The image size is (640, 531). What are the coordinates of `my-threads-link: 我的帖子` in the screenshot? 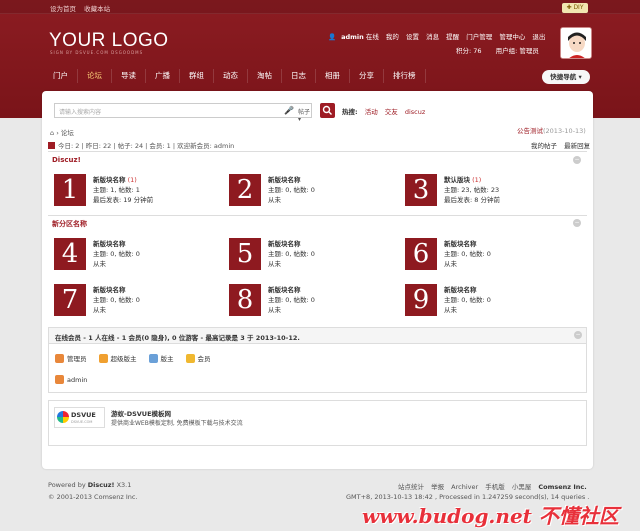 It's located at (544, 146).